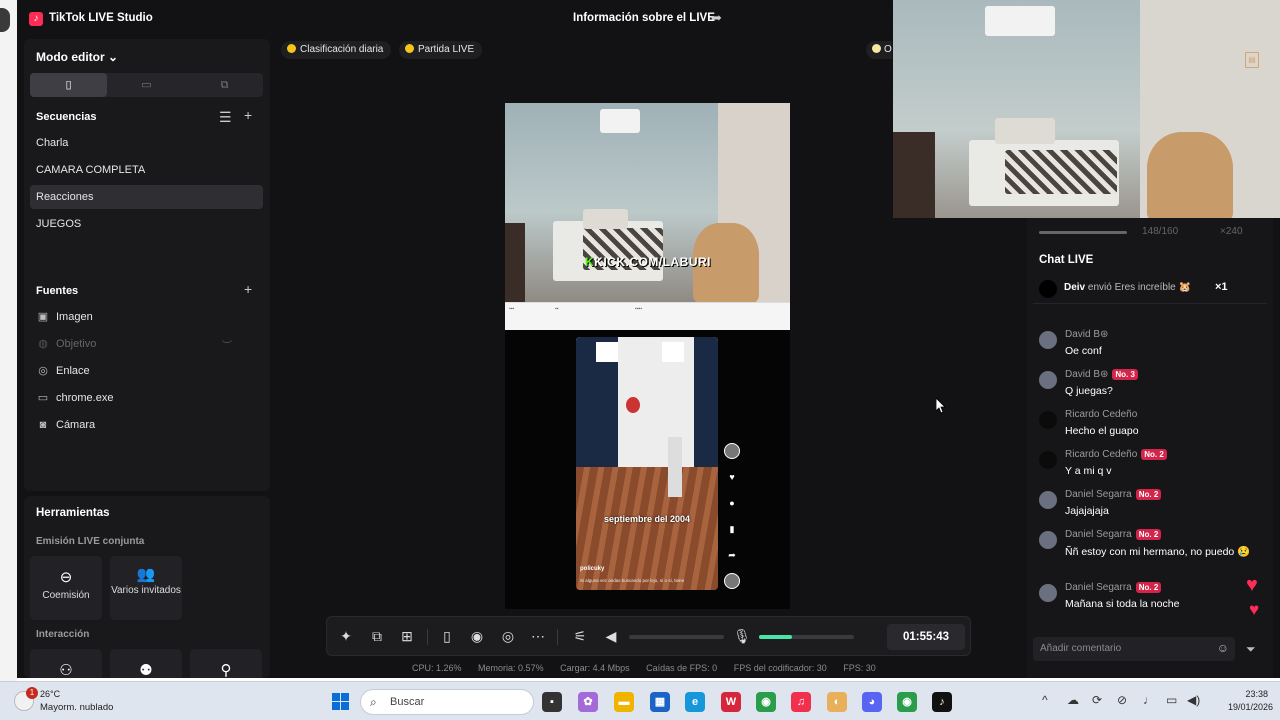 The height and width of the screenshot is (720, 1280). What do you see at coordinates (225, 117) in the screenshot?
I see `list-icon: ☰` at bounding box center [225, 117].